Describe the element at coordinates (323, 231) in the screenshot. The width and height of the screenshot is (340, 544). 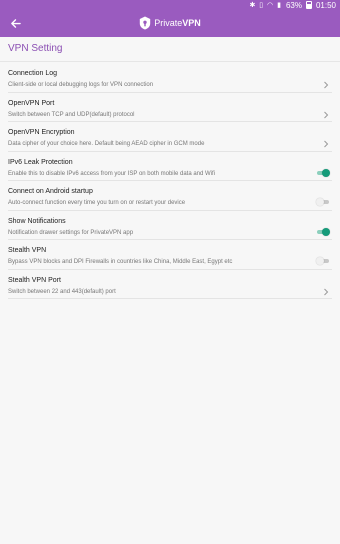
I see `show-notifications-toggle` at that location.